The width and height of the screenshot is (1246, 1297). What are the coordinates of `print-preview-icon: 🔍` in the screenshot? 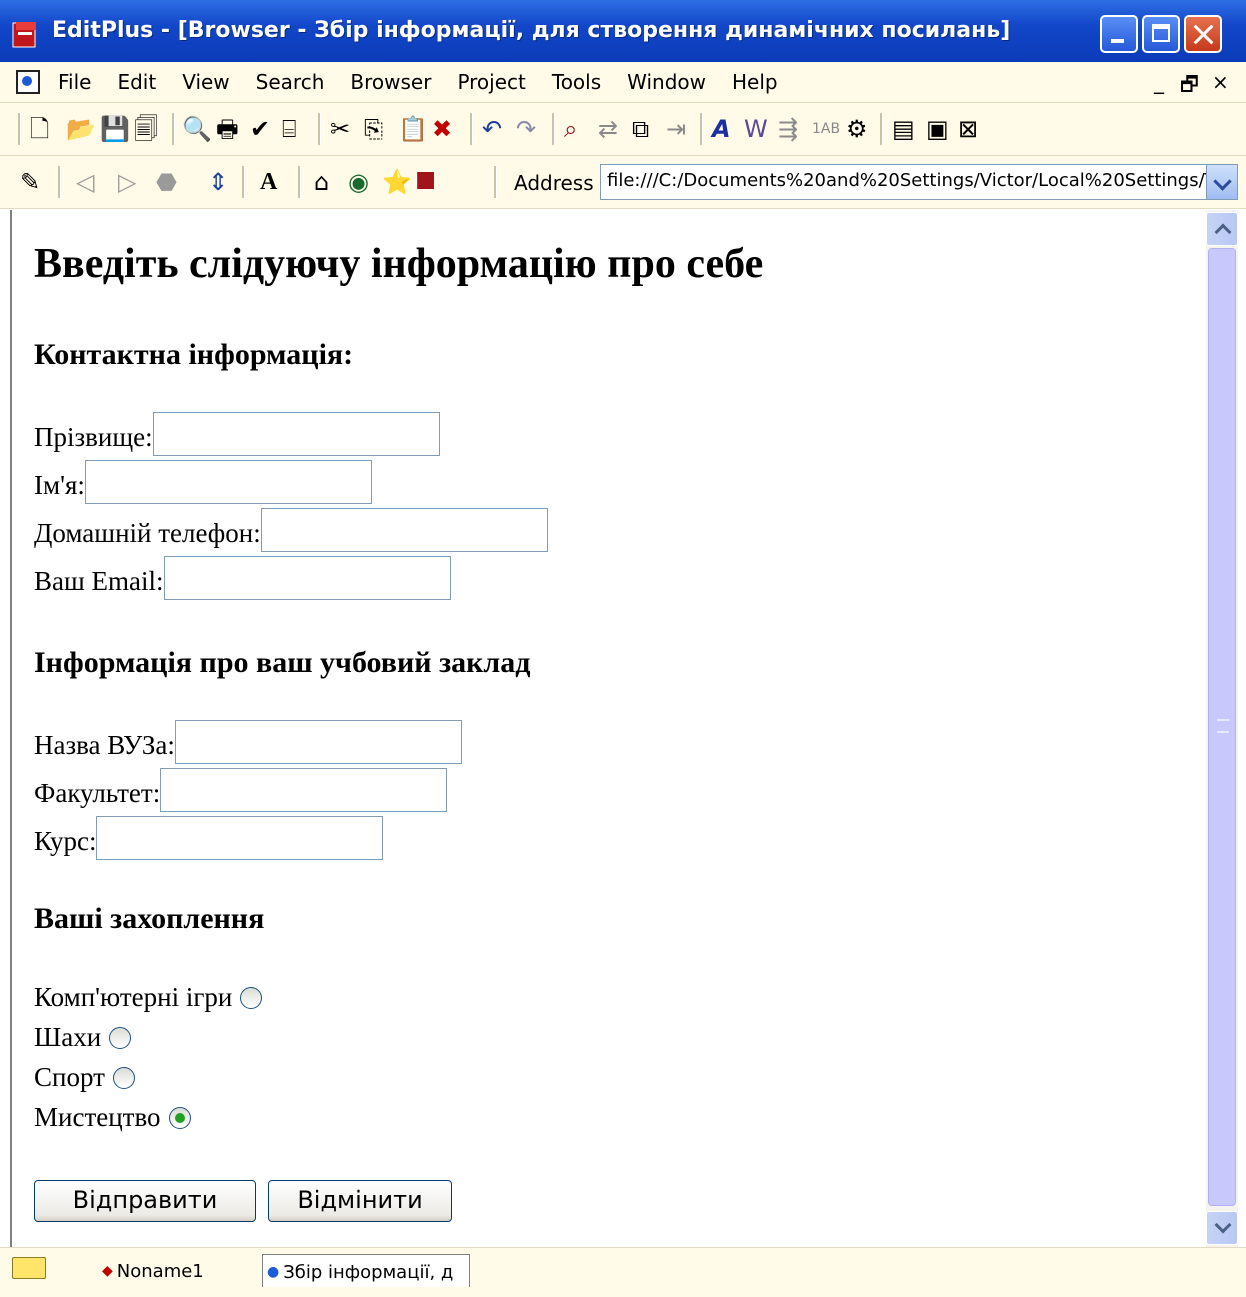 It's located at (197, 129).